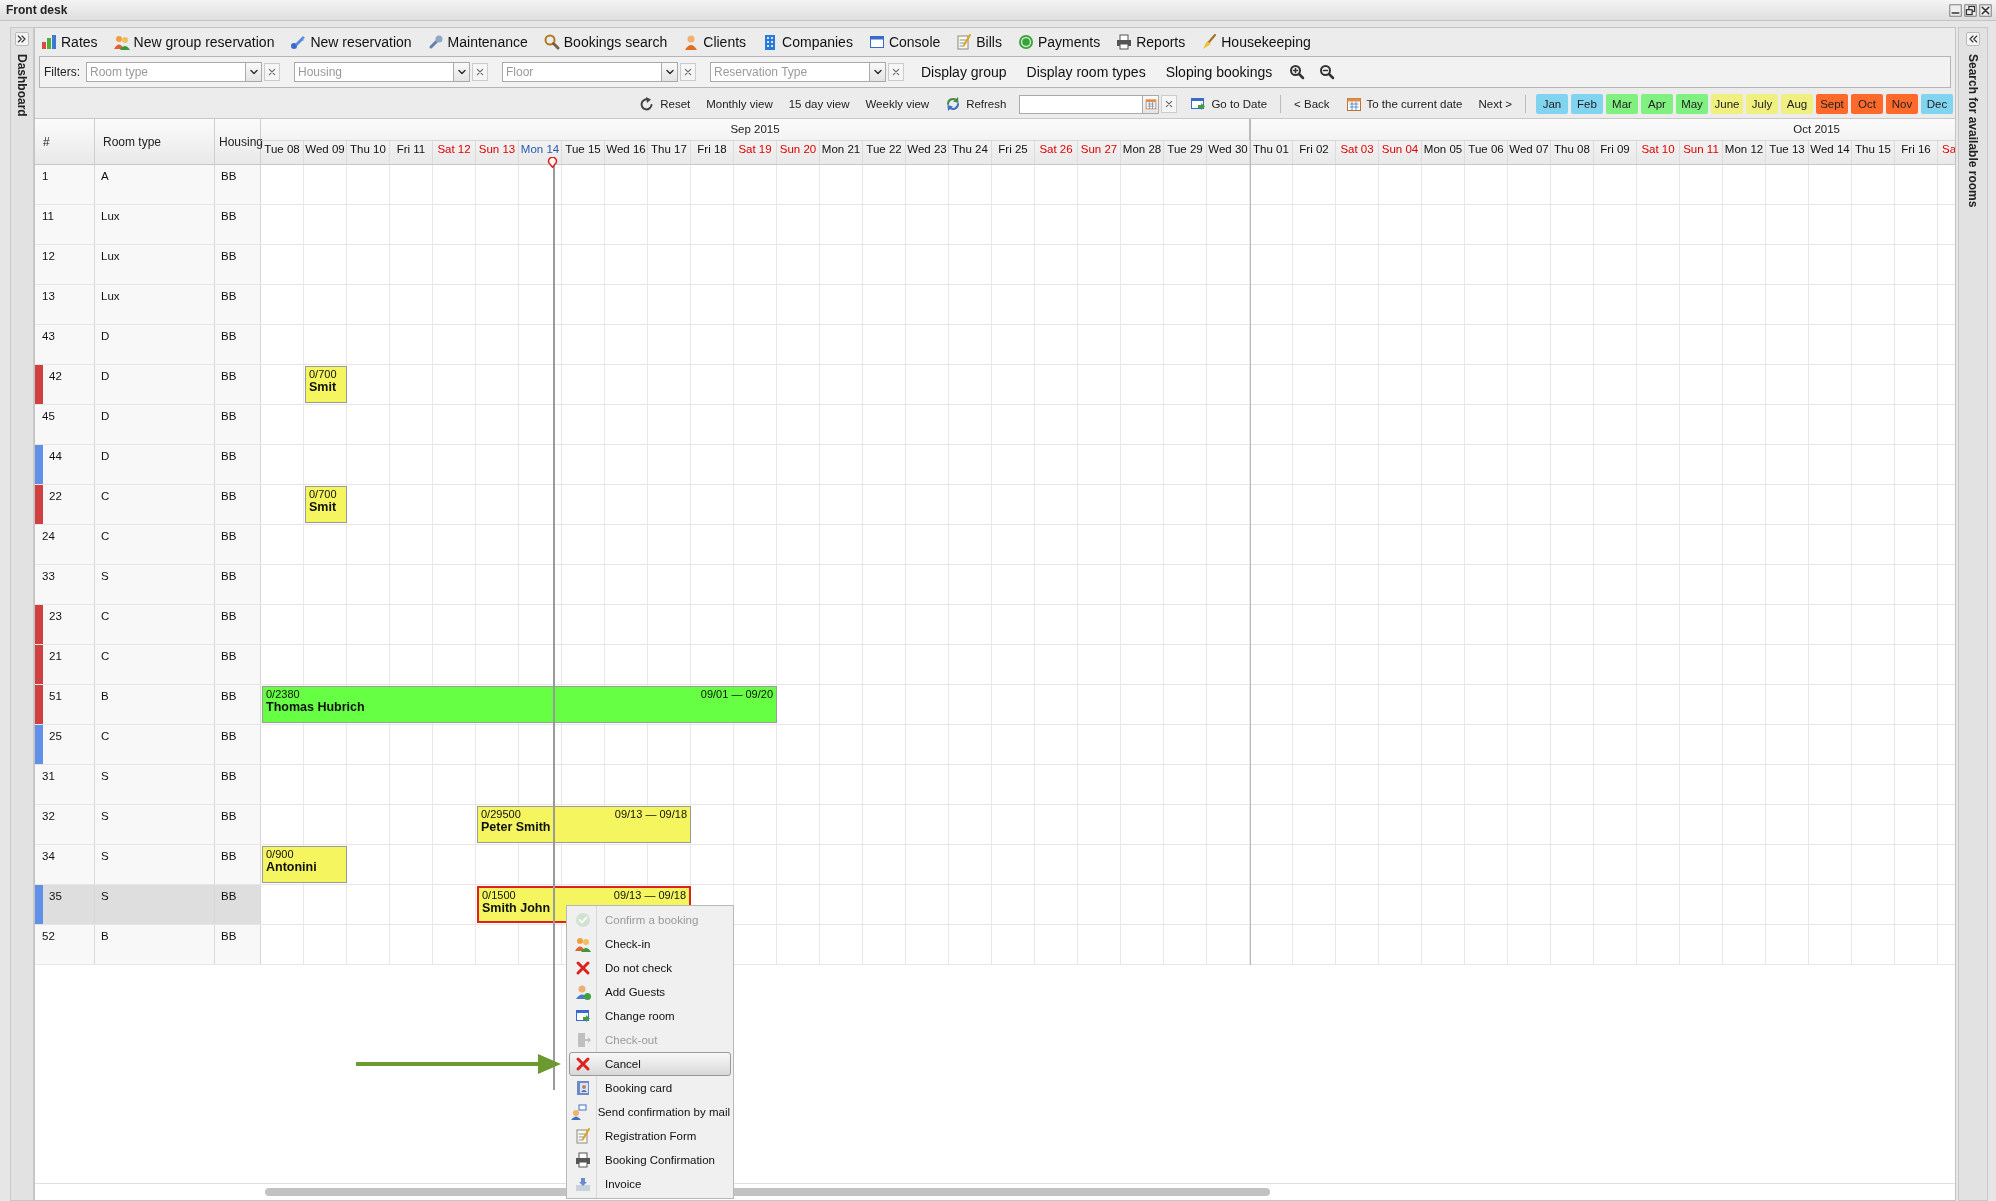  Describe the element at coordinates (65, 584) in the screenshot. I see `room-cell: 33` at that location.